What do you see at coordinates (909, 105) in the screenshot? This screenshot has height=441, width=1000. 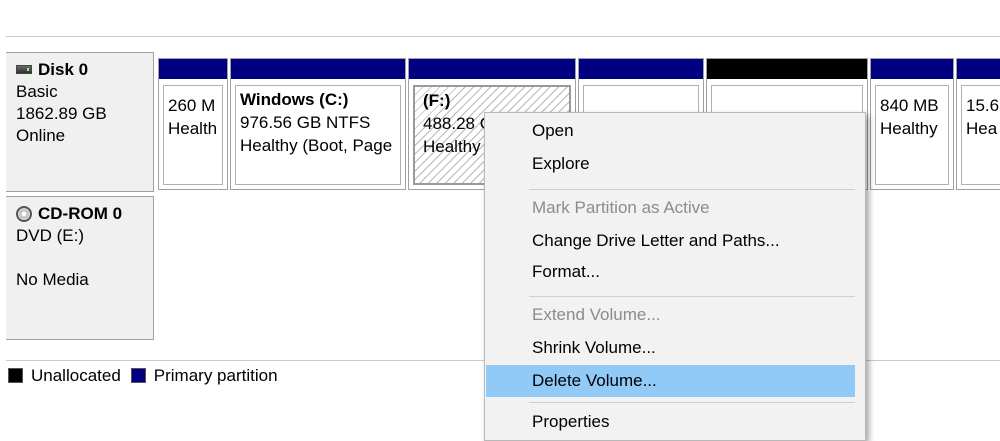 I see `partition-size: 840 MB` at bounding box center [909, 105].